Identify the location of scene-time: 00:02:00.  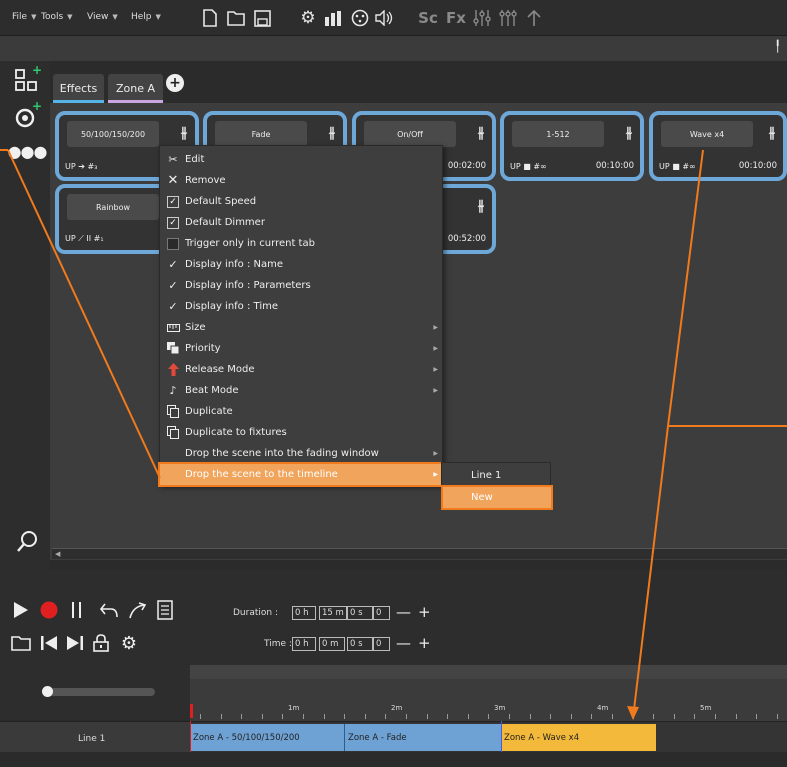
(466, 166).